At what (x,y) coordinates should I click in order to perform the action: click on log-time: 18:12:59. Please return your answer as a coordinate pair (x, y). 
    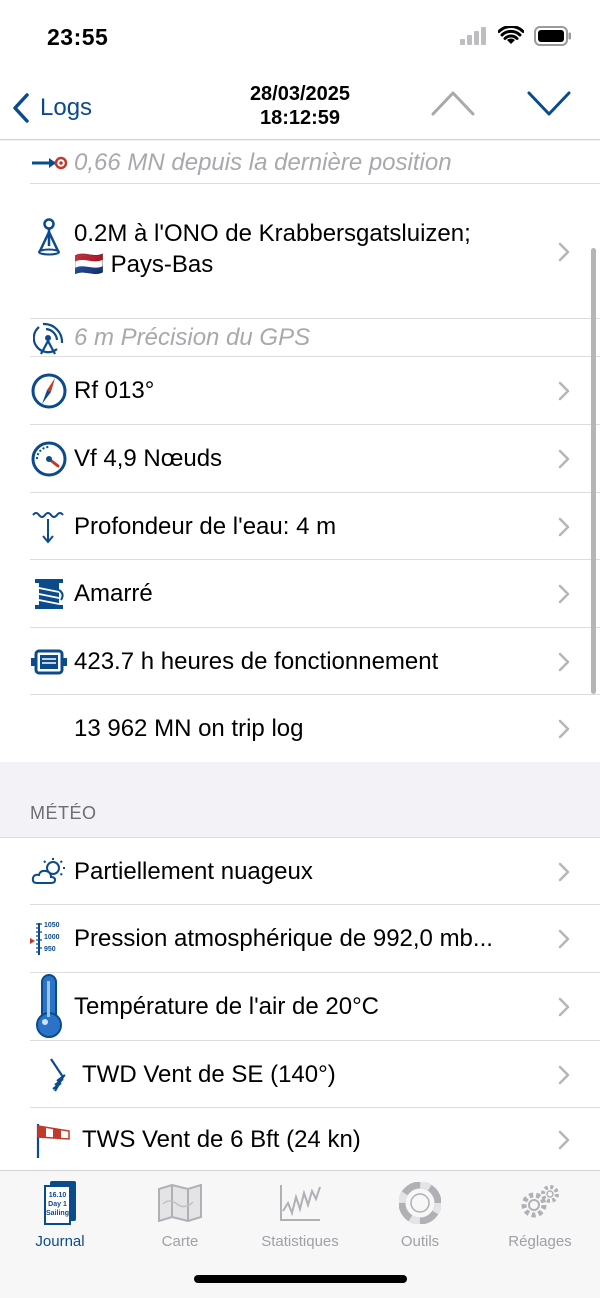
    Looking at the image, I should click on (300, 118).